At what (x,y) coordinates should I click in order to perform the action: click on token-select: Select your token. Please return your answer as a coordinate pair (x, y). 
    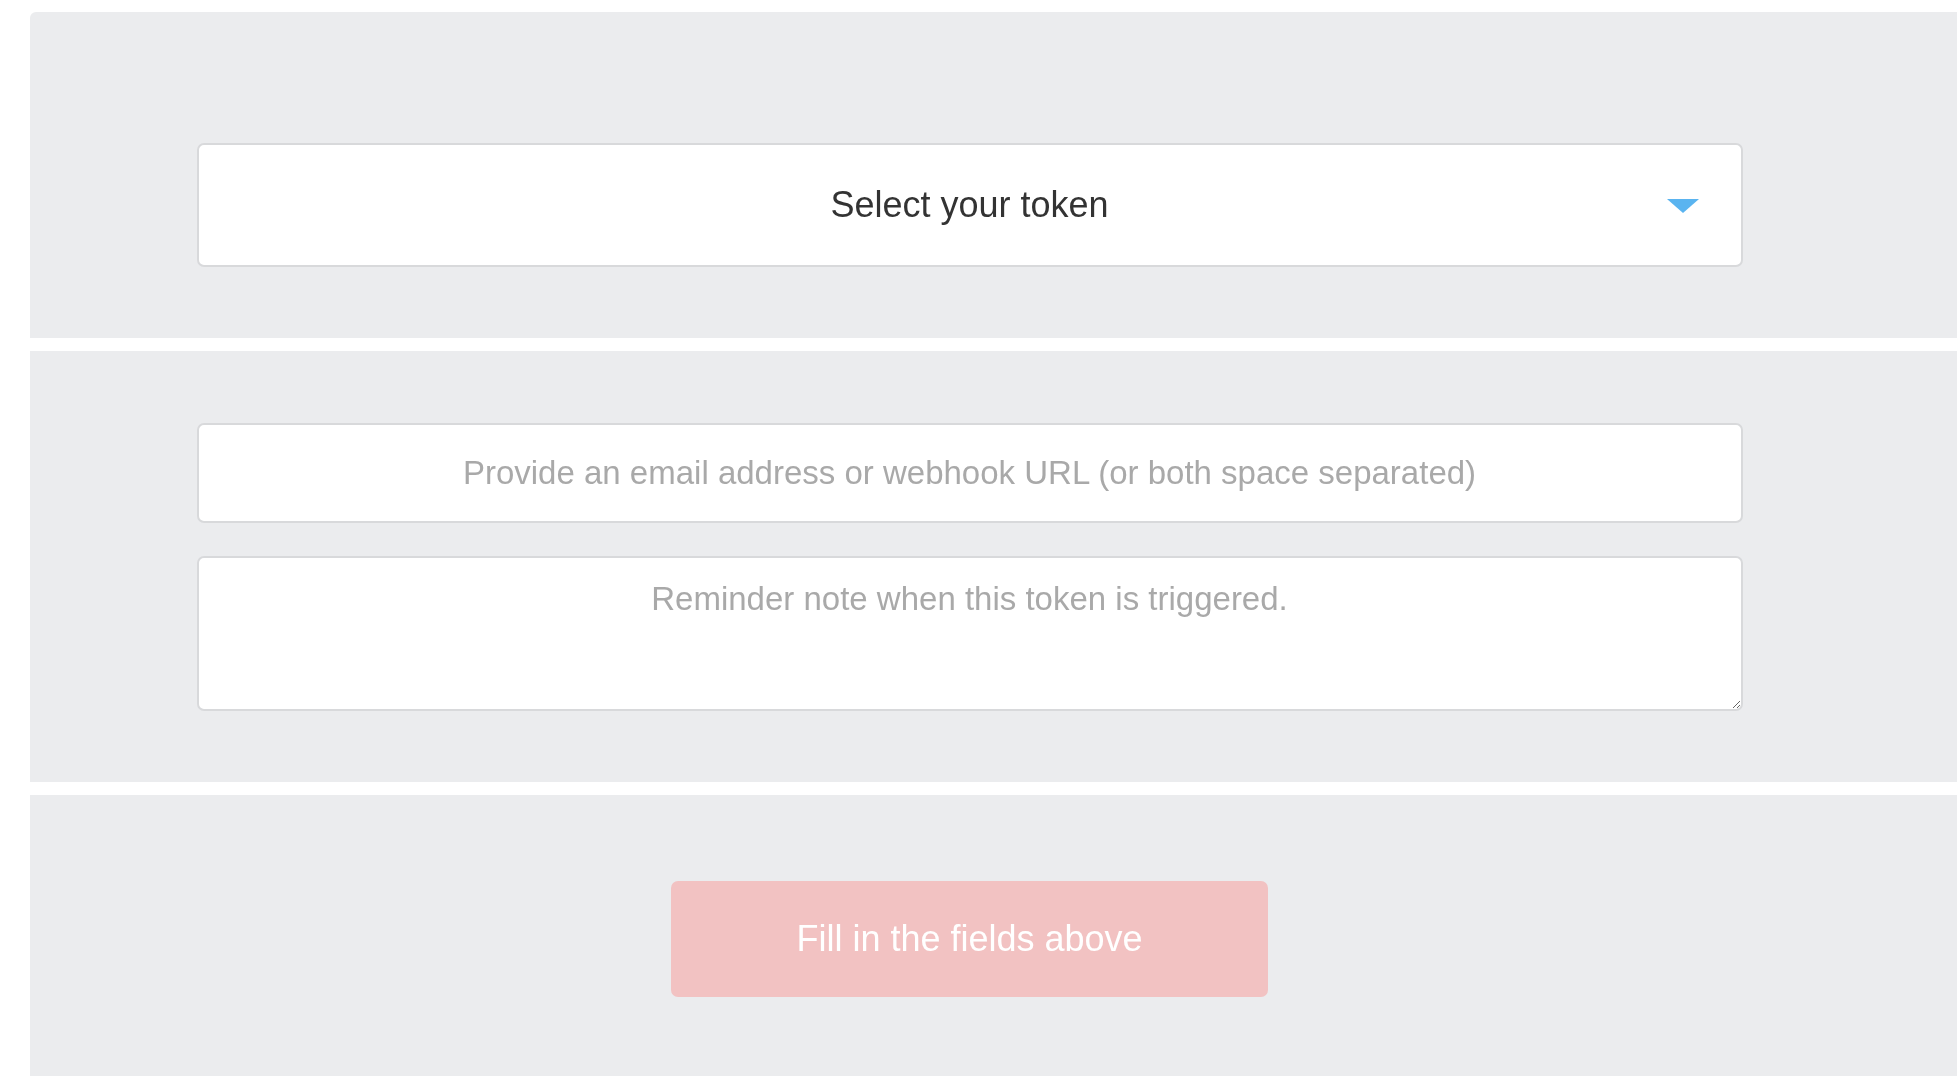
    Looking at the image, I should click on (969, 205).